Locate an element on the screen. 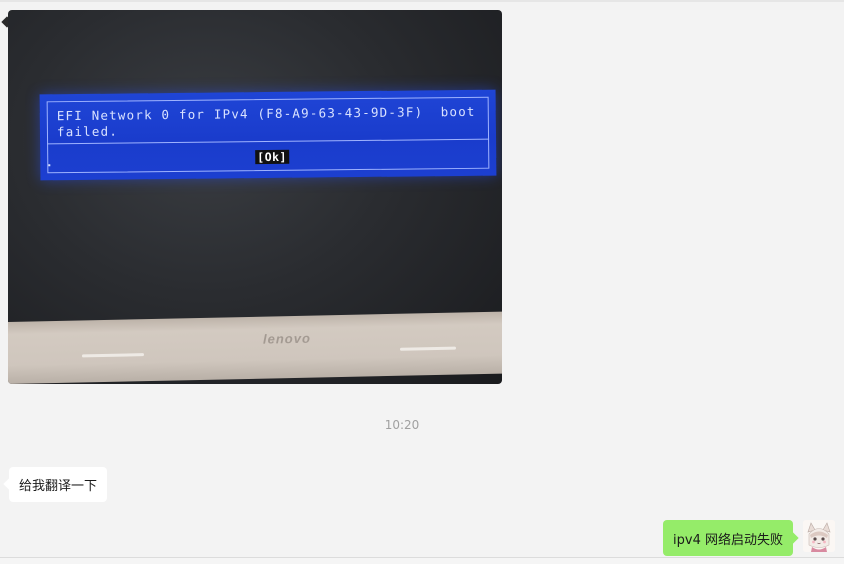  top-divider is located at coordinates (422, 1).